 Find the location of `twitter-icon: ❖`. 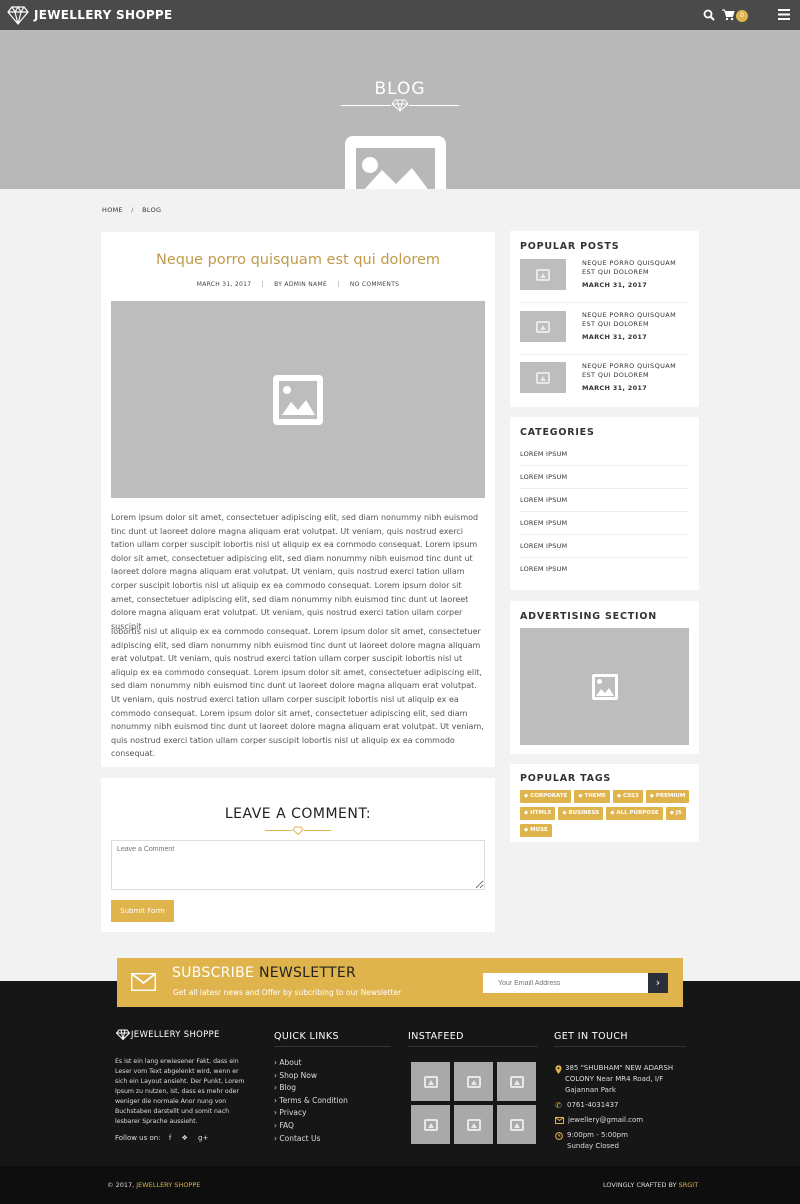

twitter-icon: ❖ is located at coordinates (185, 1138).